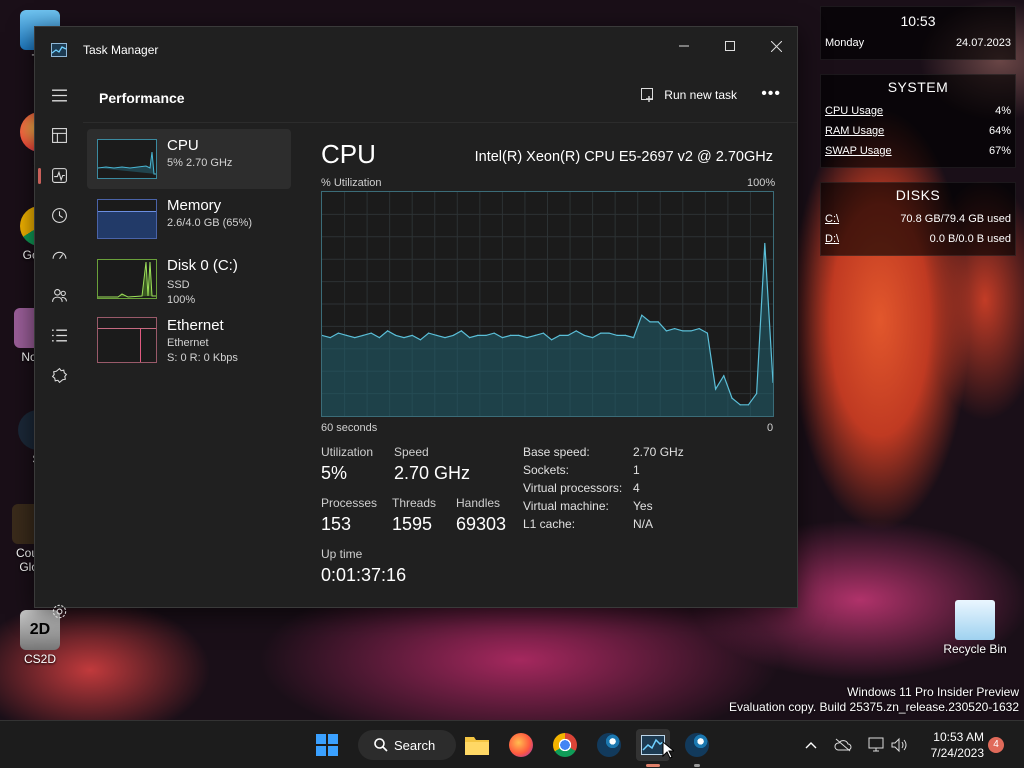 This screenshot has height=768, width=1024. I want to click on time-axis-label: 60 seconds, so click(349, 428).